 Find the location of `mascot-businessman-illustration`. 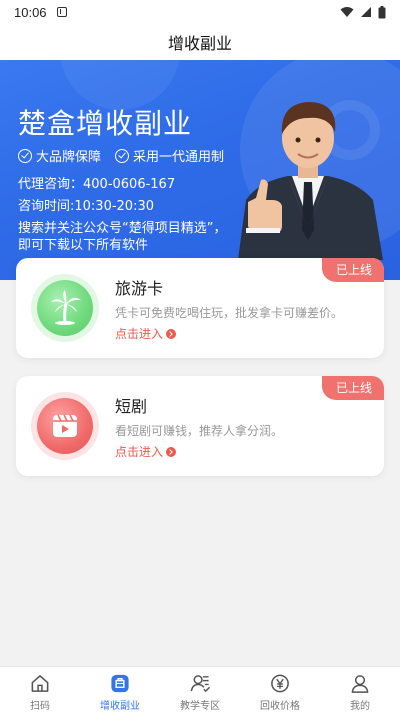

mascot-businessman-illustration is located at coordinates (310, 181).